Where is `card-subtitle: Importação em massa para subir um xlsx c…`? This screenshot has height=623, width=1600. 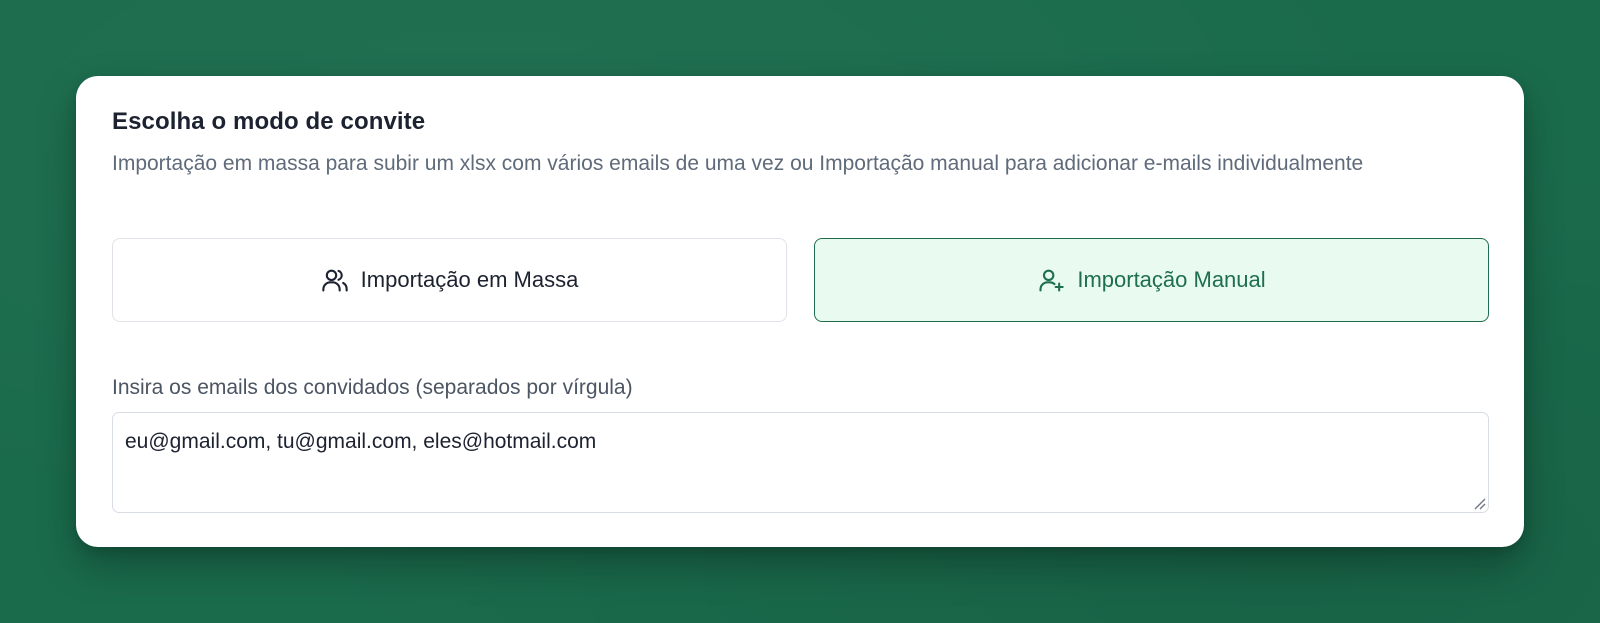
card-subtitle: Importação em massa para subir um xlsx c… is located at coordinates (738, 163).